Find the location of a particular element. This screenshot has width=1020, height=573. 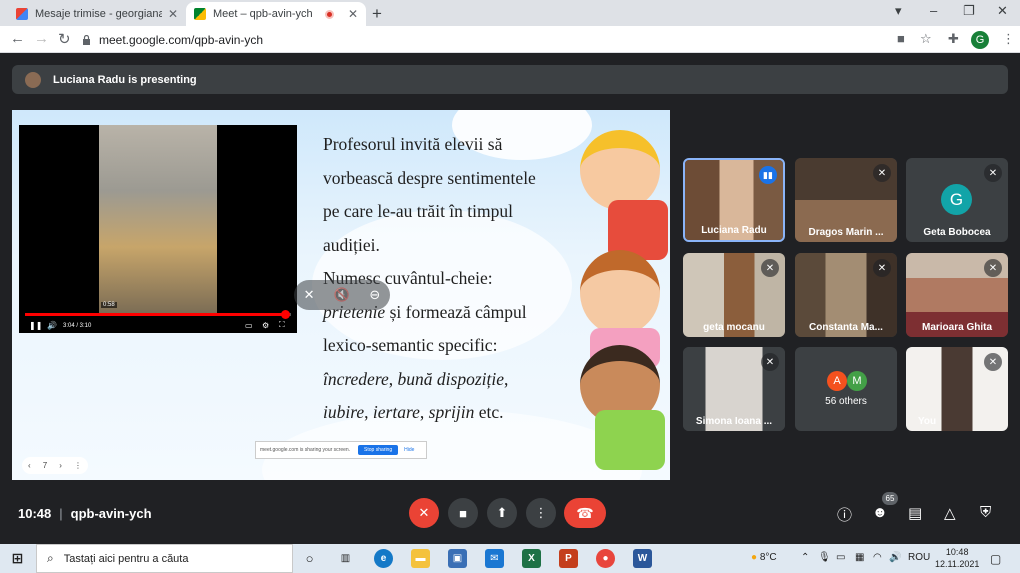

meeting-time: 10:48 is located at coordinates (35, 513).